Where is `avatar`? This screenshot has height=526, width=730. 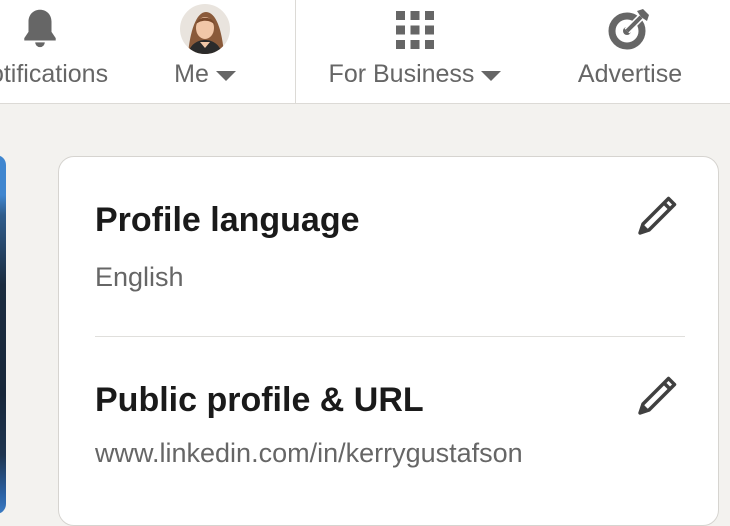 avatar is located at coordinates (205, 29).